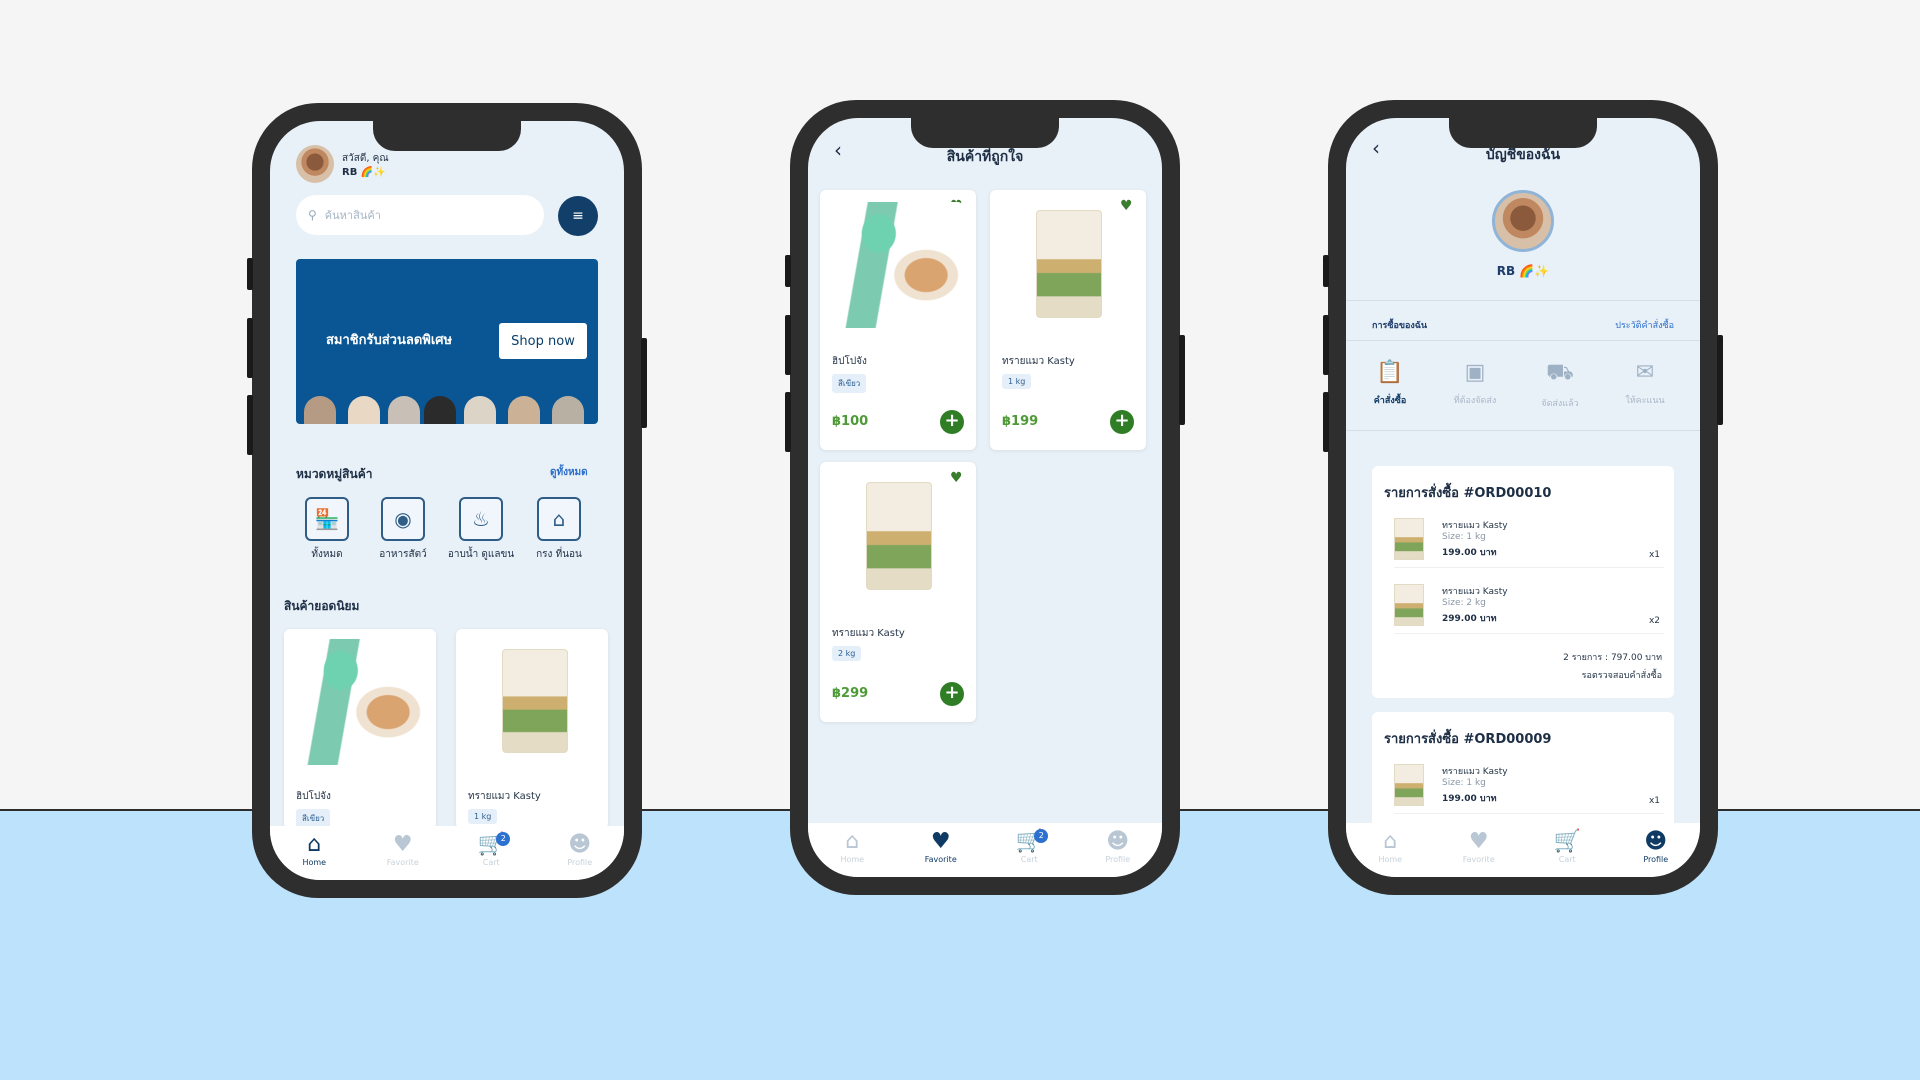 The image size is (1920, 1080). I want to click on product-card: ฮิปโปจัง สีเขียว, so click(360, 729).